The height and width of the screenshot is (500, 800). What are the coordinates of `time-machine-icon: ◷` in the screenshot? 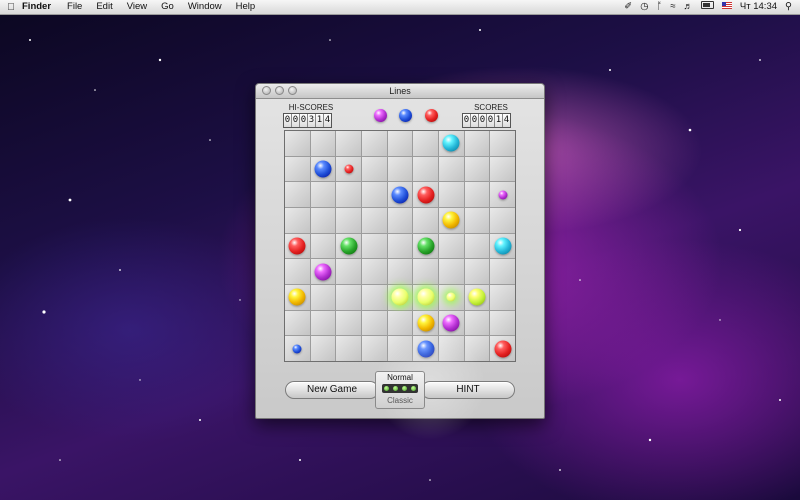 It's located at (644, 7).